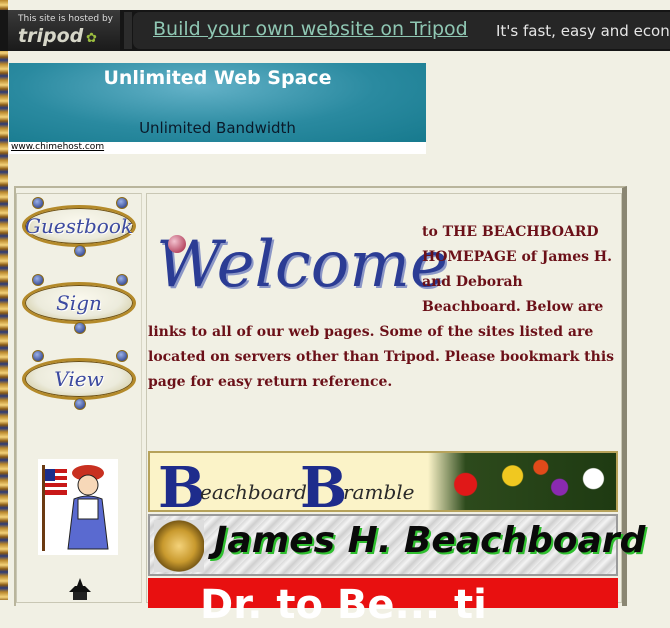  I want to click on flag-girl-image, so click(78, 507).